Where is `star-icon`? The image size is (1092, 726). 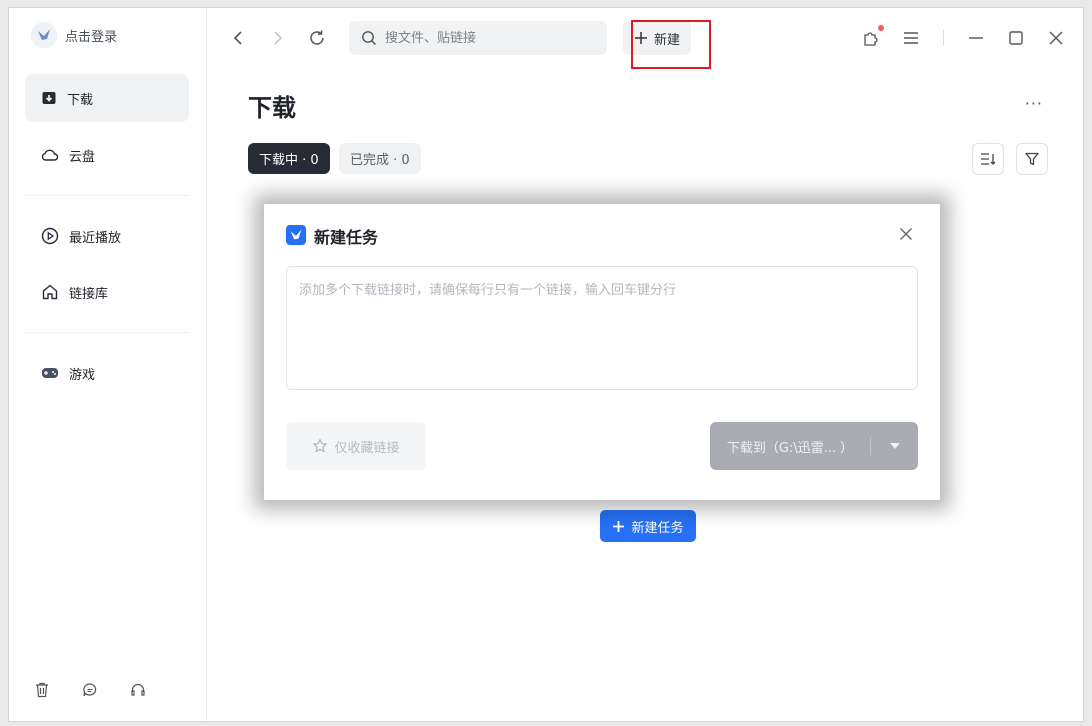
star-icon is located at coordinates (320, 445).